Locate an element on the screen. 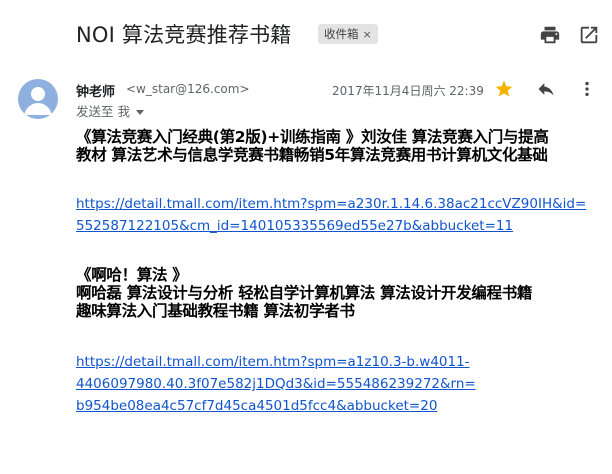  person-icon is located at coordinates (38, 101).